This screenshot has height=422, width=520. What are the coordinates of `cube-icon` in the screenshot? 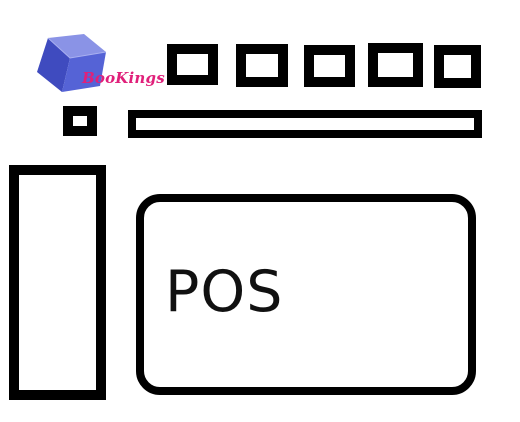 It's located at (72, 63).